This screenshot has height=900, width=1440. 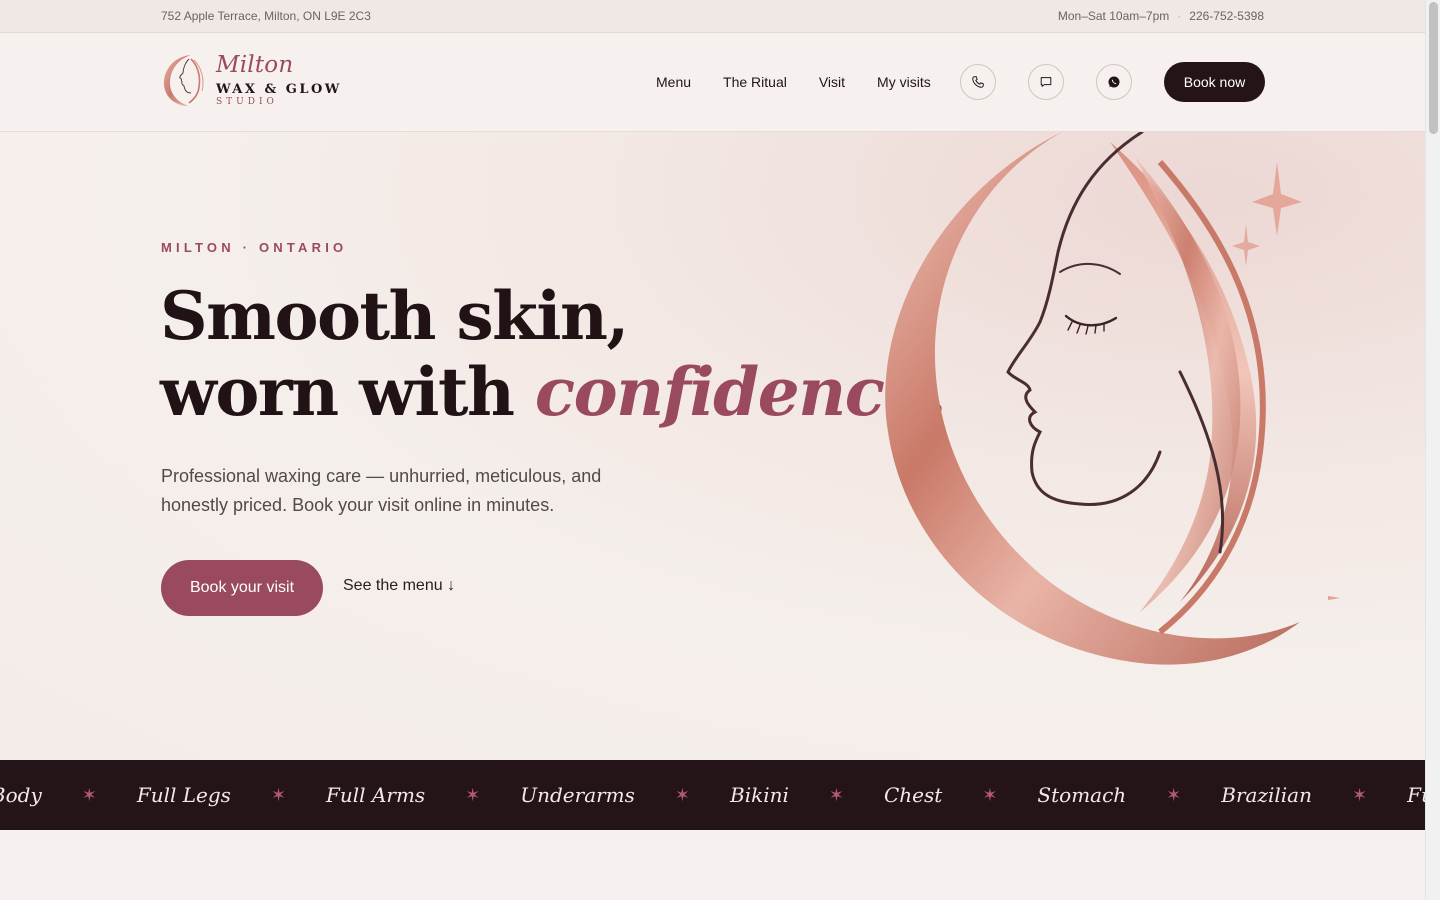 I want to click on marquee-item: Stomach, so click(x=1082, y=795).